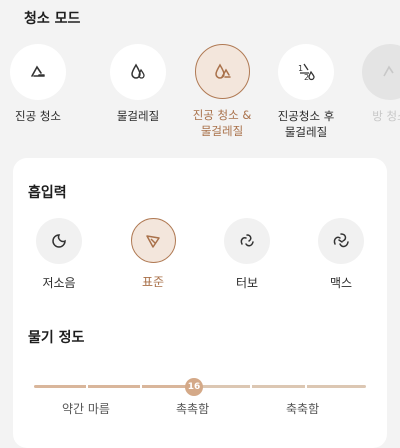 The height and width of the screenshot is (448, 400). I want to click on mode-vacuum: 진공 청소, so click(40, 84).